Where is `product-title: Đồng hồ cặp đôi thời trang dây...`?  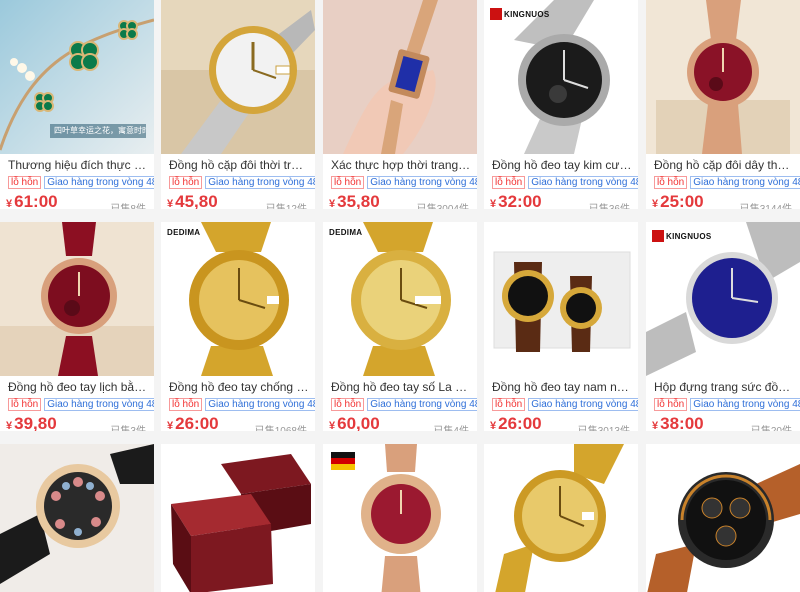 product-title: Đồng hồ cặp đôi thời trang dây... is located at coordinates (239, 165).